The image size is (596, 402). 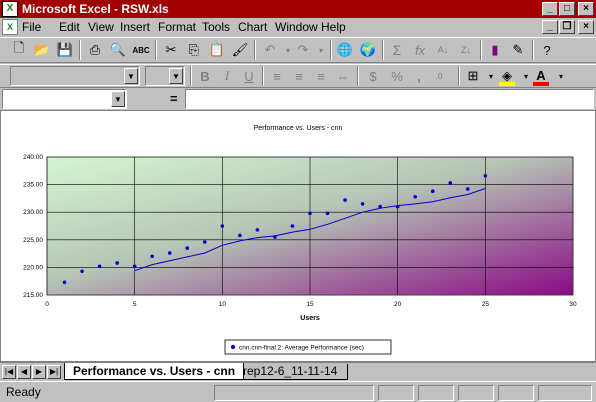 I want to click on font-name-combo: ▼, so click(x=75, y=76).